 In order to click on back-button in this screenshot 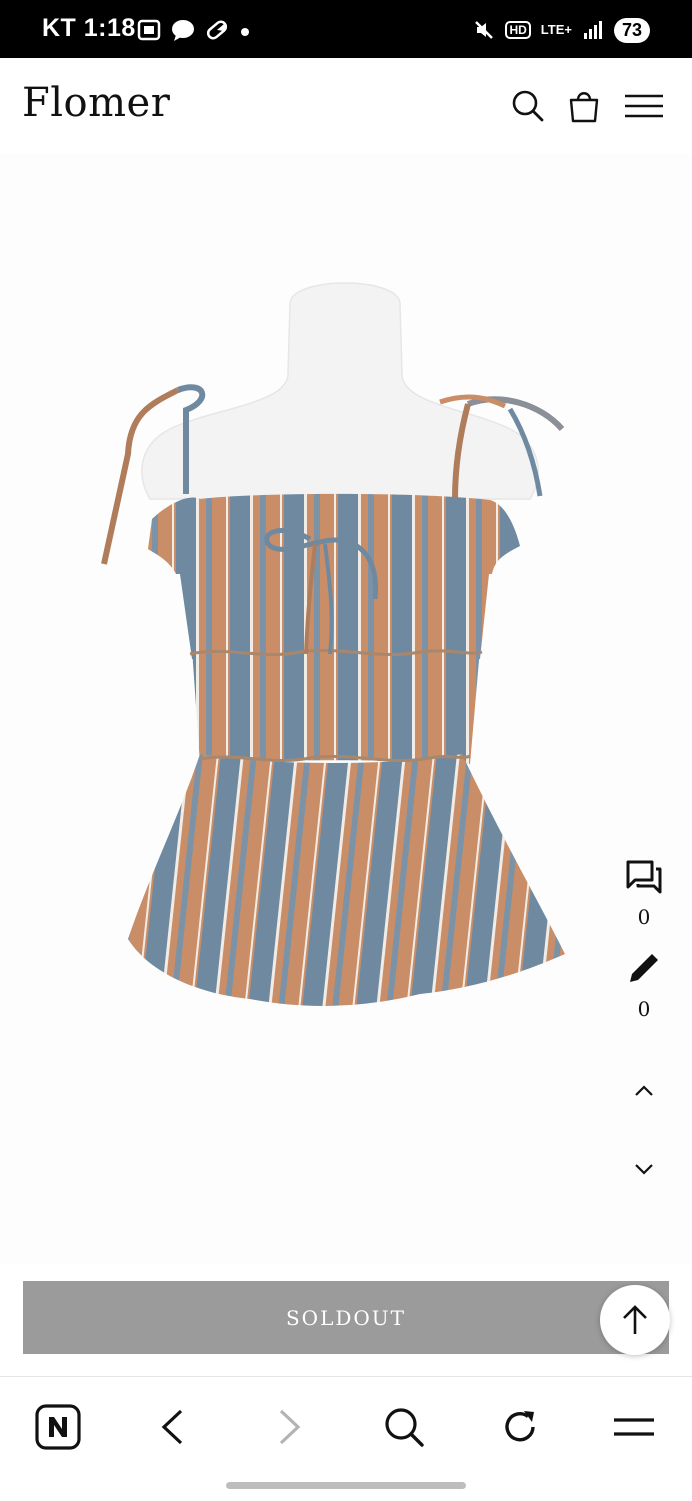, I will do `click(172, 1427)`.